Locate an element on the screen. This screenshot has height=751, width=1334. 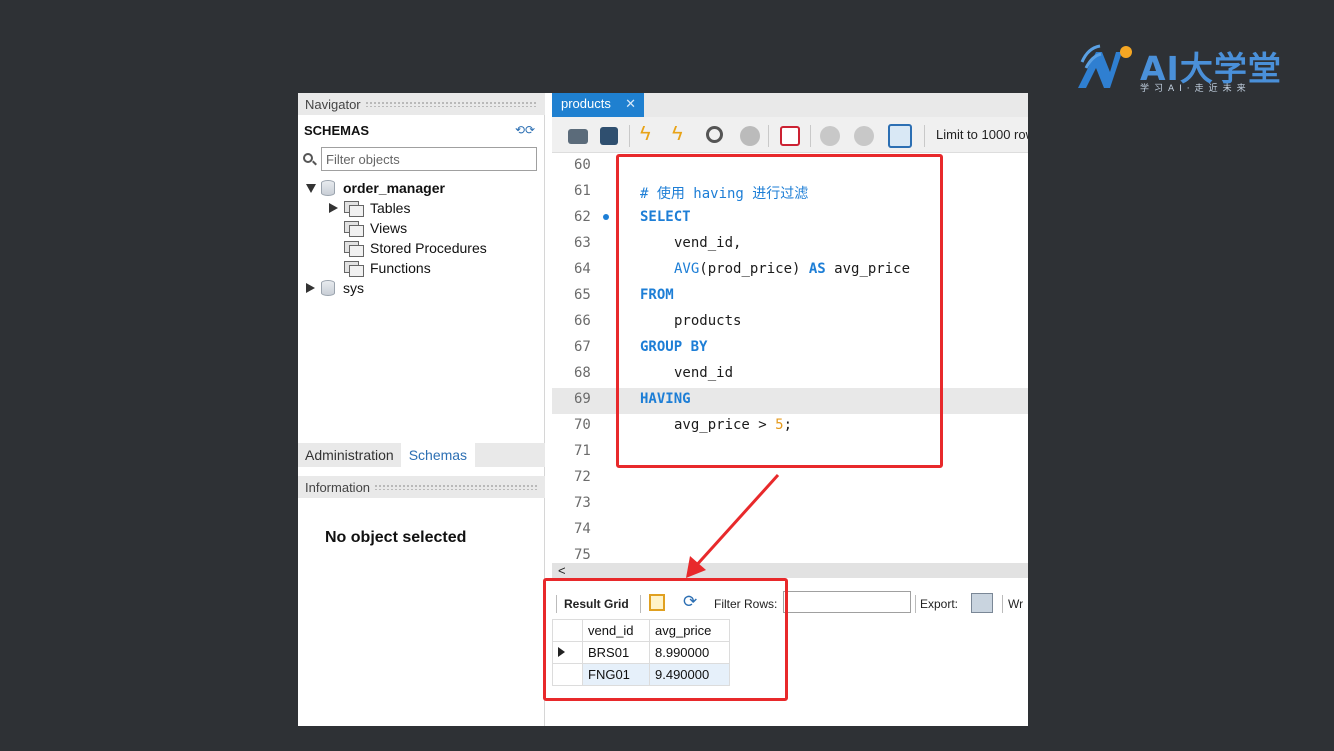
close-icon: ✕ is located at coordinates (630, 104).